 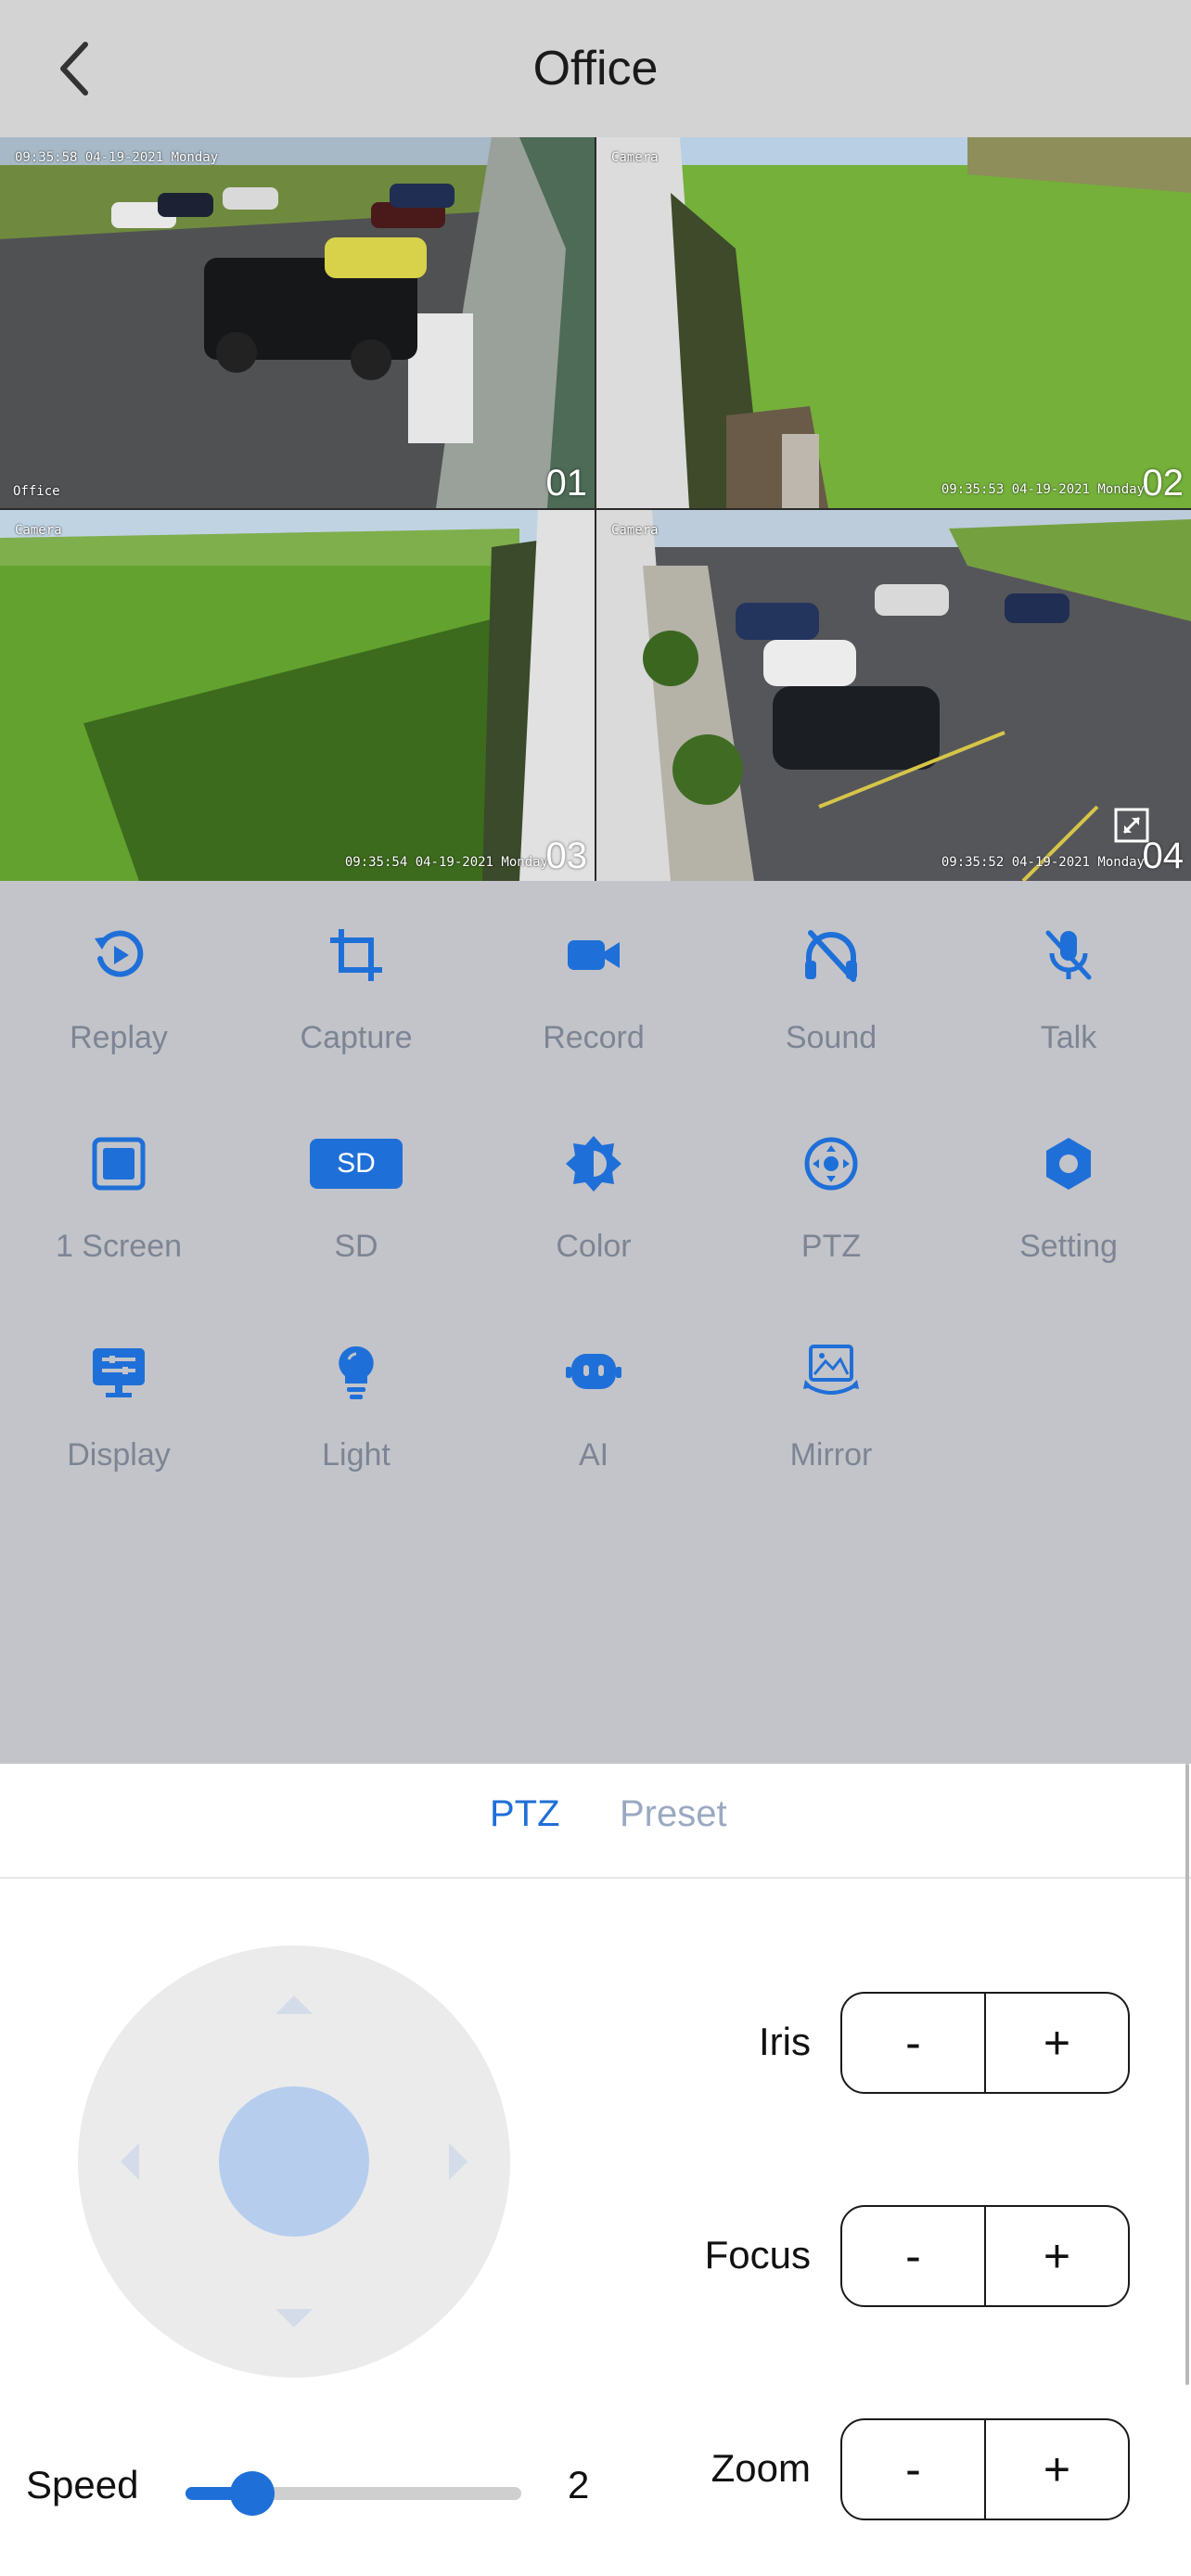 I want to click on capture-button: Capture, so click(x=356, y=973).